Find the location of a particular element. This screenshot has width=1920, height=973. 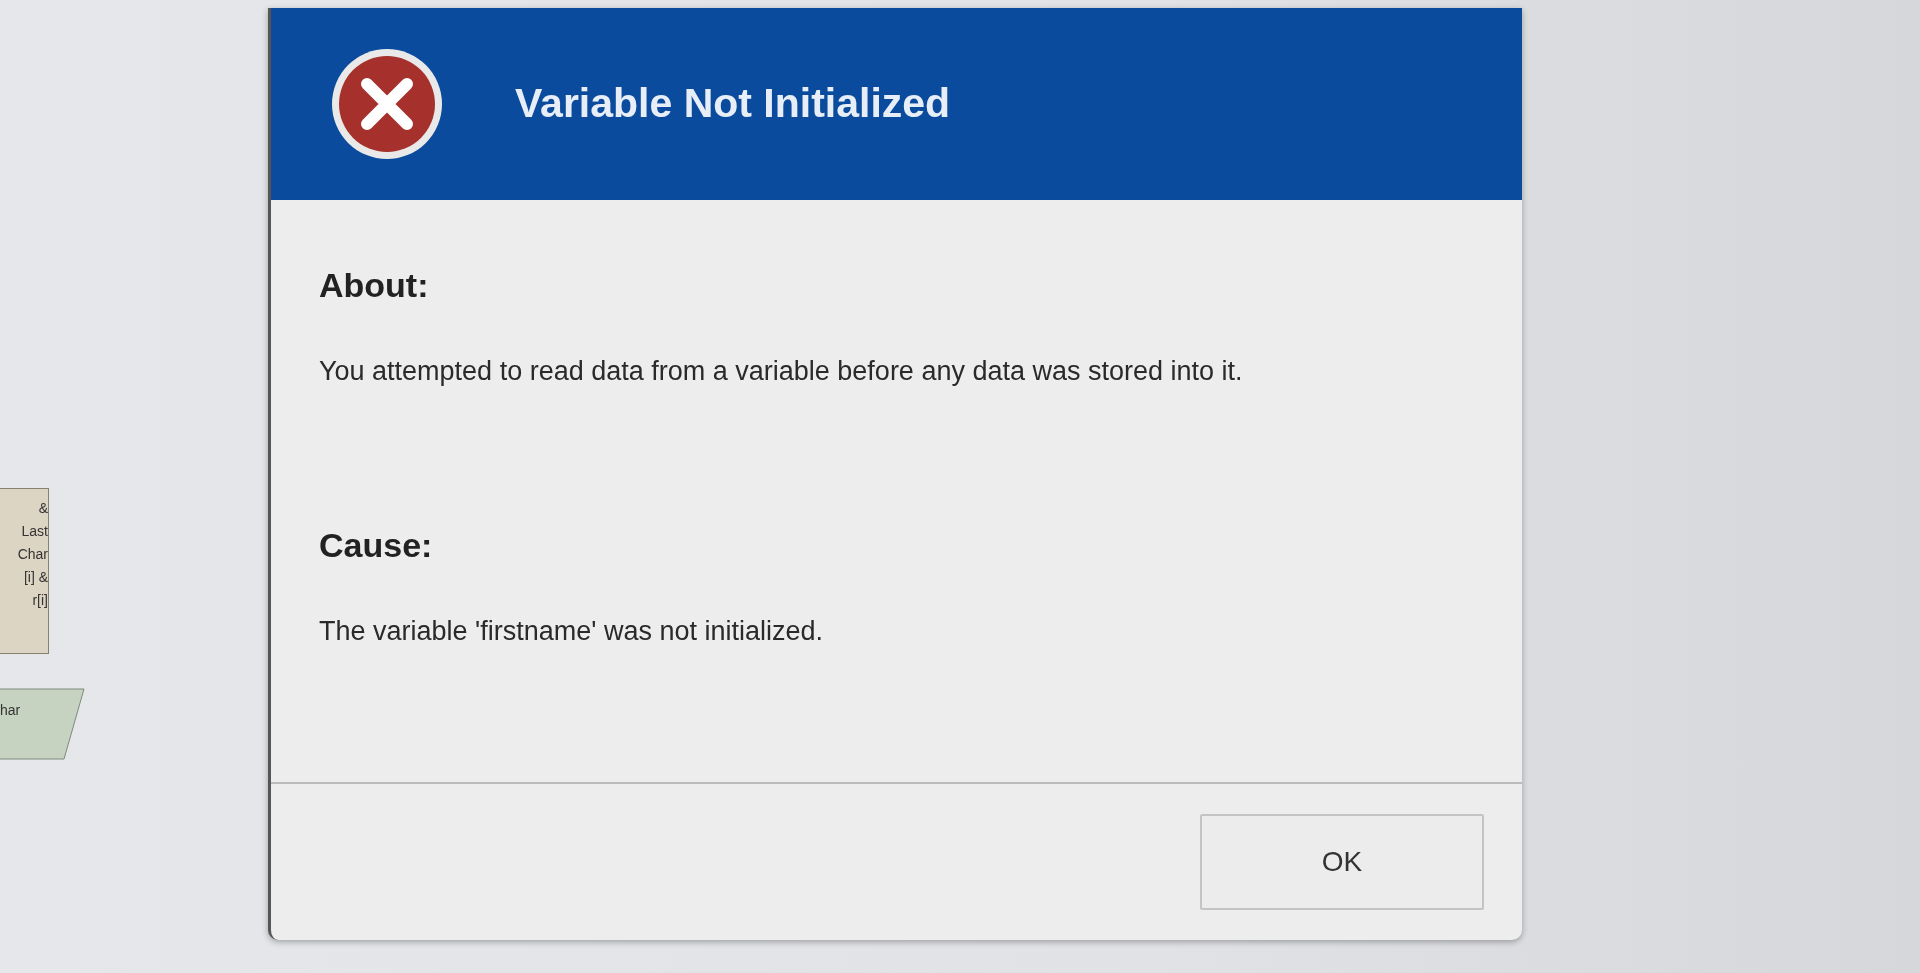

ok-button: OK is located at coordinates (1342, 862).